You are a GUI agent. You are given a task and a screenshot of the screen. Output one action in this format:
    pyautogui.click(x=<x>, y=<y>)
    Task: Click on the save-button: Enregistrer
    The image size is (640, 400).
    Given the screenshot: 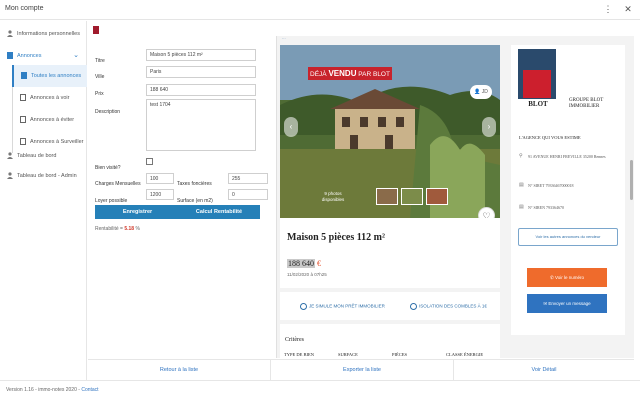 What is the action you would take?
    pyautogui.click(x=137, y=212)
    